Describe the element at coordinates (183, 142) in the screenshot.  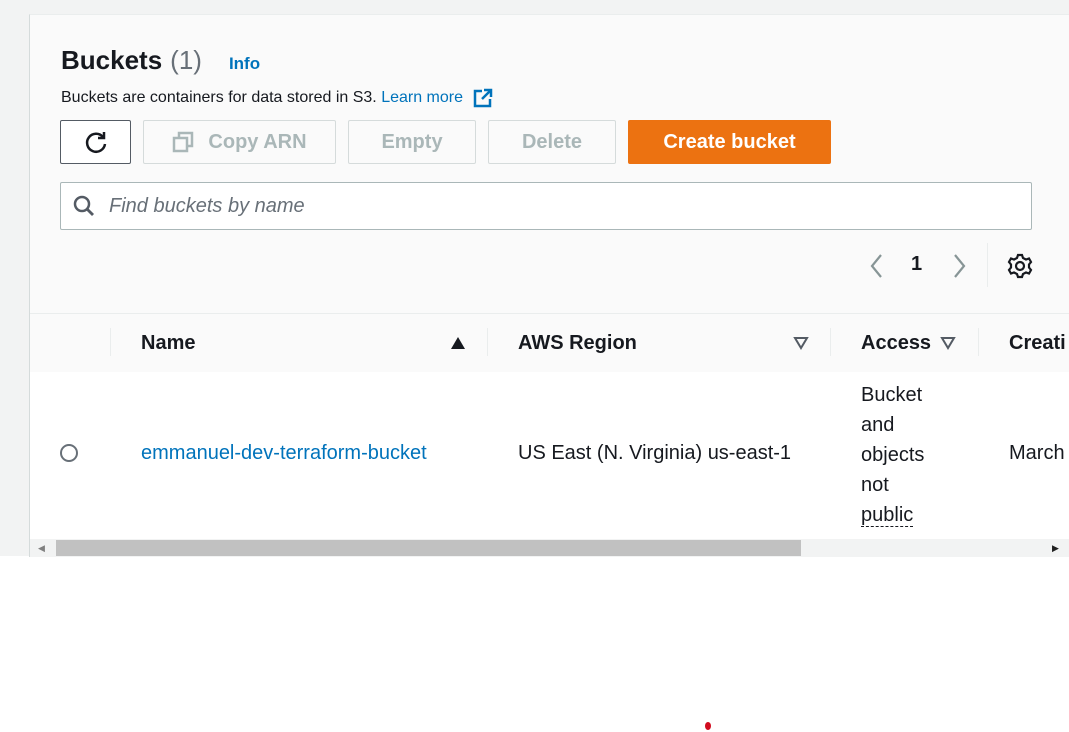
I see `copy-icon` at that location.